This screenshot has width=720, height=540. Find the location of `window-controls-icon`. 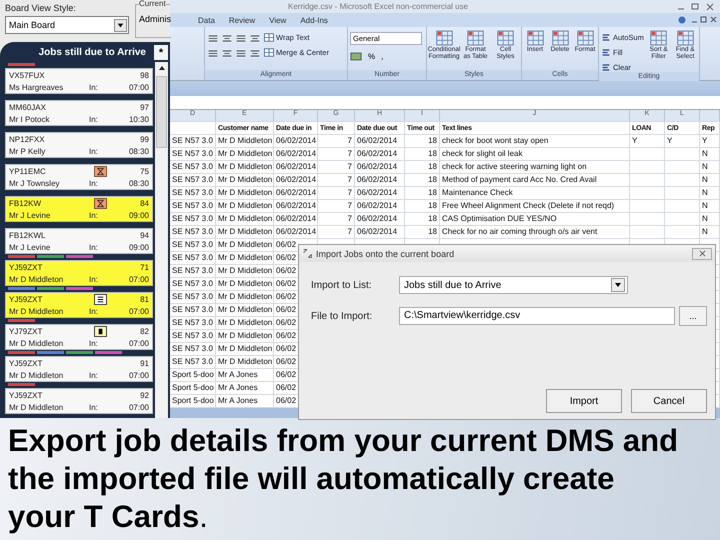

window-controls-icon is located at coordinates (696, 7).